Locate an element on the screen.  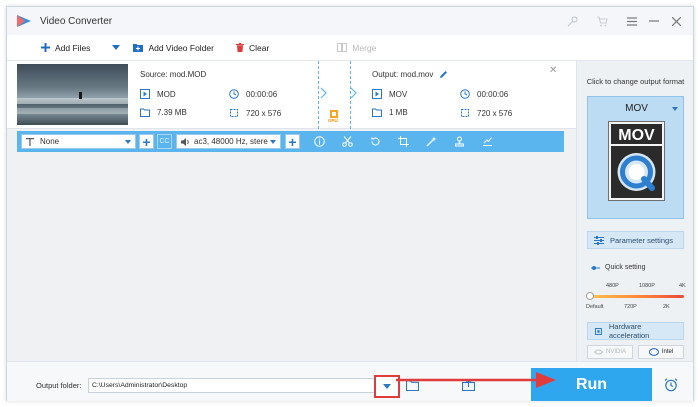
close-icon is located at coordinates (676, 21).